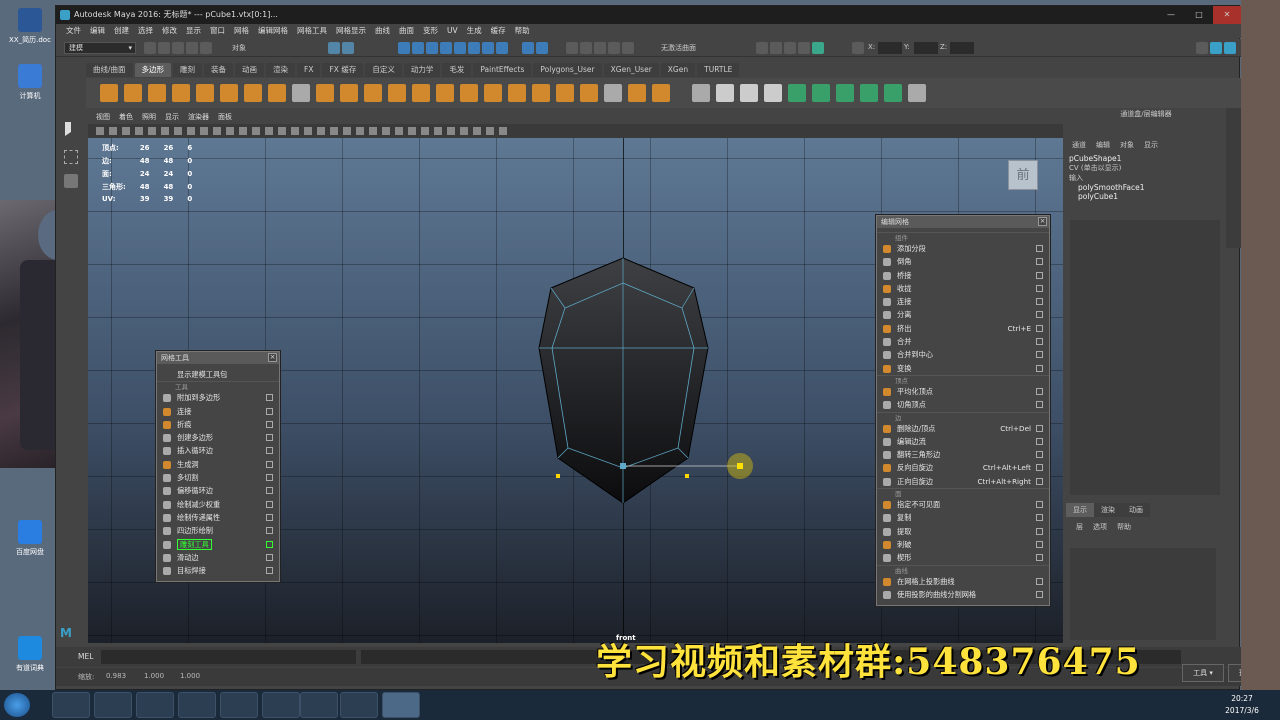  I want to click on menu-12: 曲面, so click(406, 31).